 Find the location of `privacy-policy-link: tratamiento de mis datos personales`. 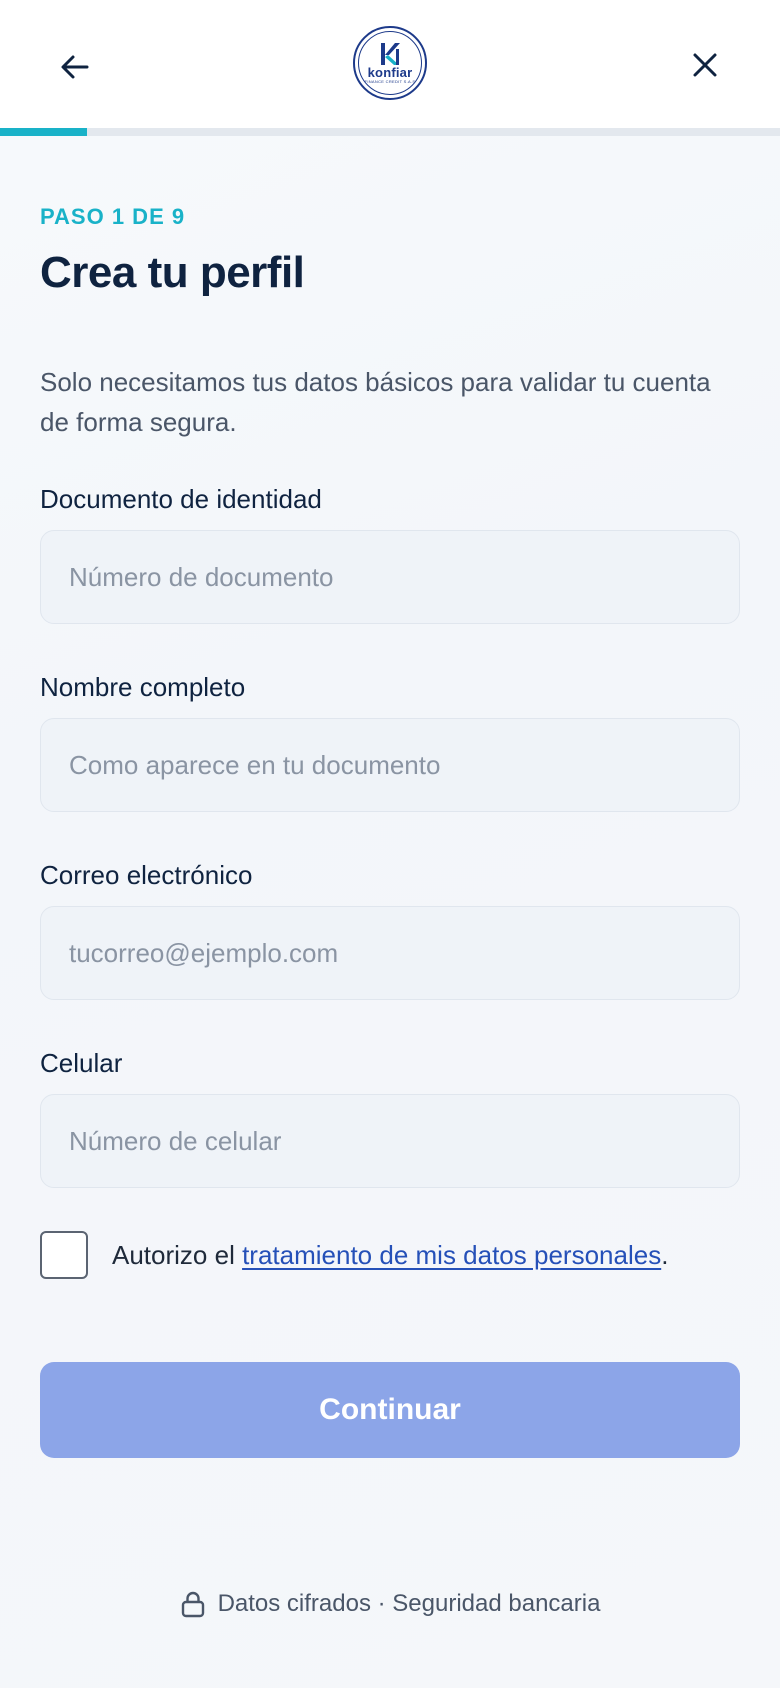

privacy-policy-link: tratamiento de mis datos personales is located at coordinates (451, 1255).